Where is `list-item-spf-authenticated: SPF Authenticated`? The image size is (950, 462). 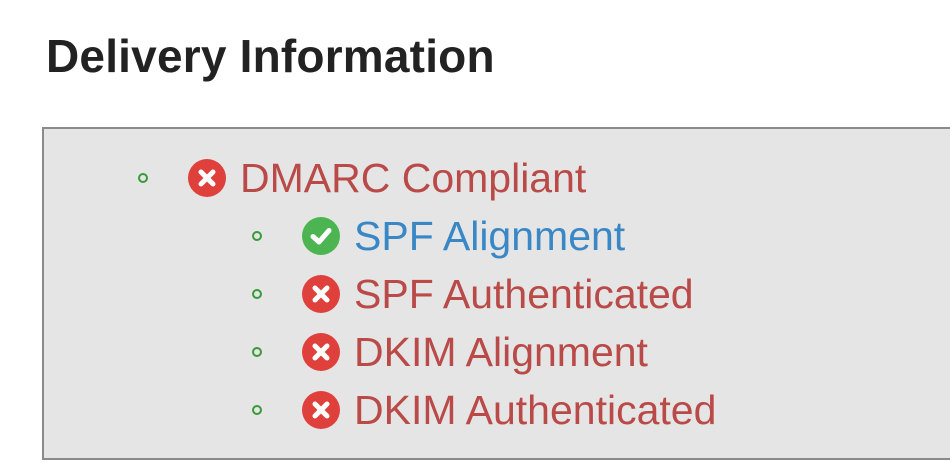
list-item-spf-authenticated: SPF Authenticated is located at coordinates (473, 294).